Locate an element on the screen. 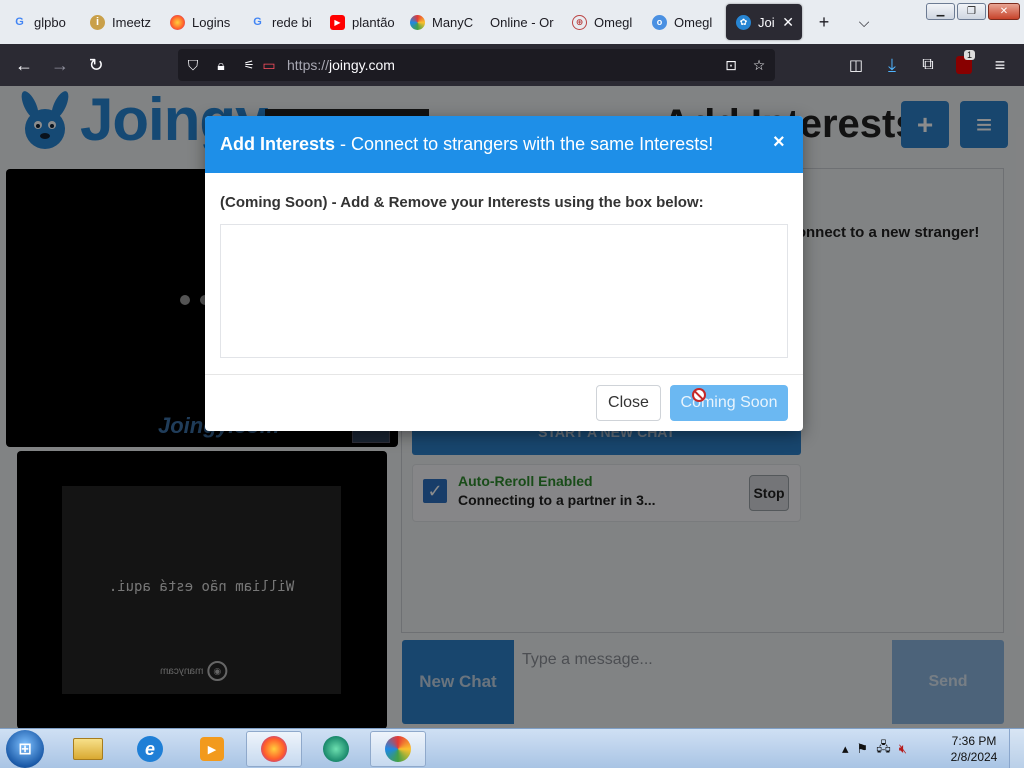 The width and height of the screenshot is (1024, 768). globe-icon: ⊕ is located at coordinates (579, 22).